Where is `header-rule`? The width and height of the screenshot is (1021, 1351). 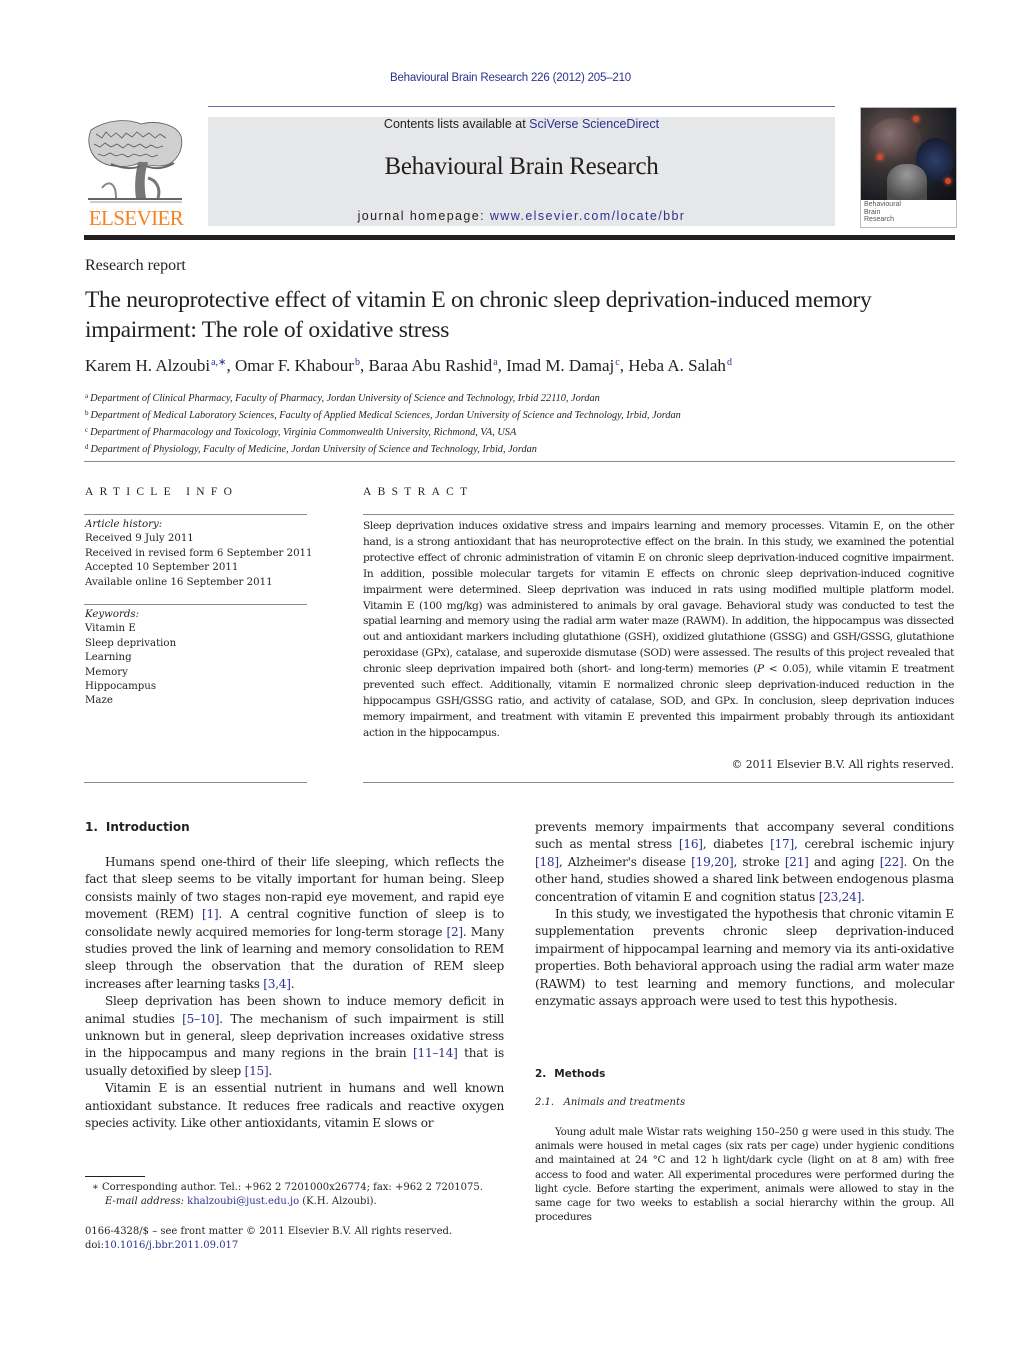 header-rule is located at coordinates (521, 106).